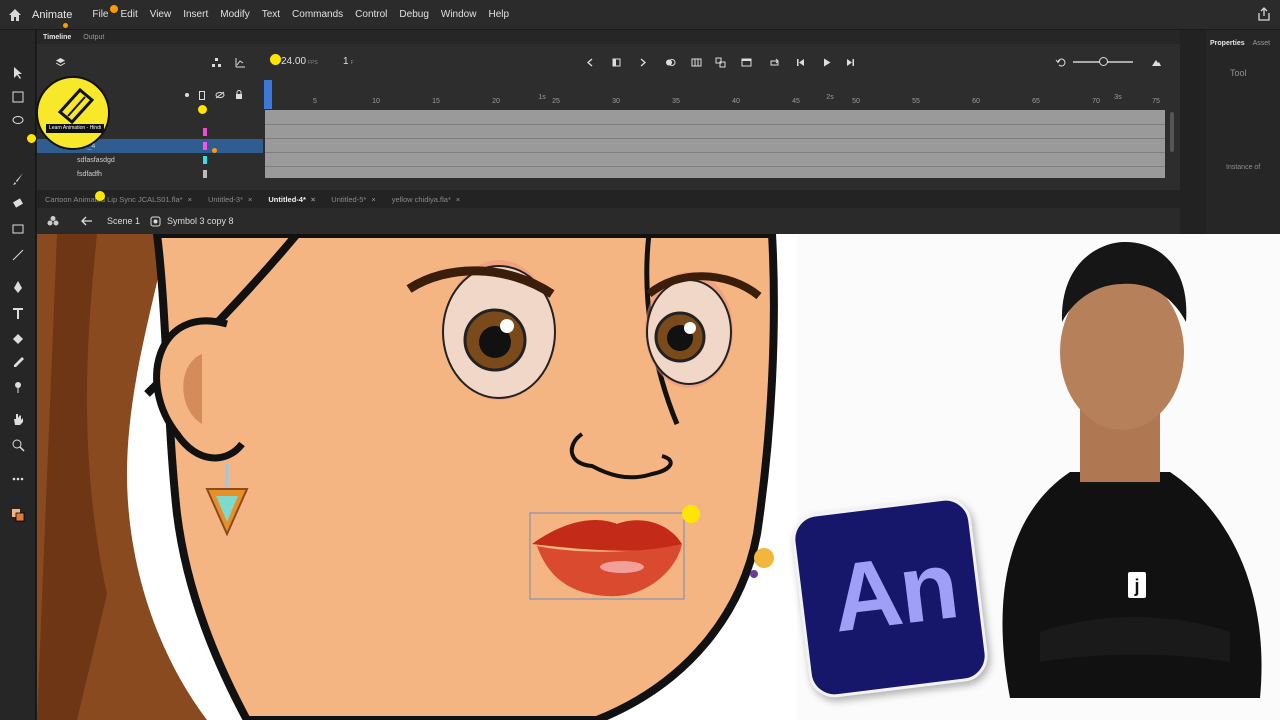 This screenshot has height=720, width=1280. Describe the element at coordinates (214, 95) in the screenshot. I see `layer-header` at that location.